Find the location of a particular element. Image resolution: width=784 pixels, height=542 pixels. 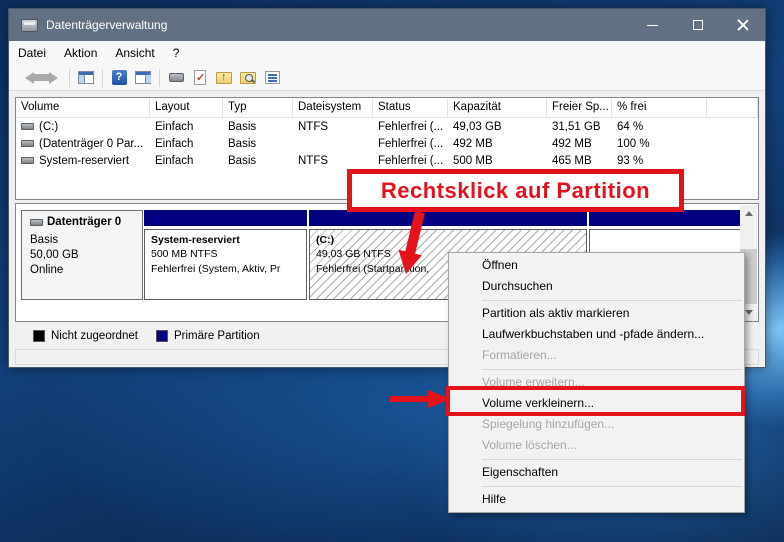

disk-icon is located at coordinates (36, 222).